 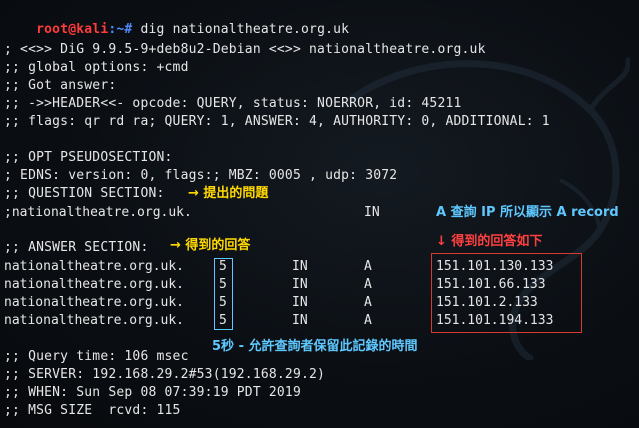 I want to click on ttl-annotation: 5秒 - 允許查詢者保留此記錄的時間, so click(x=315, y=346).